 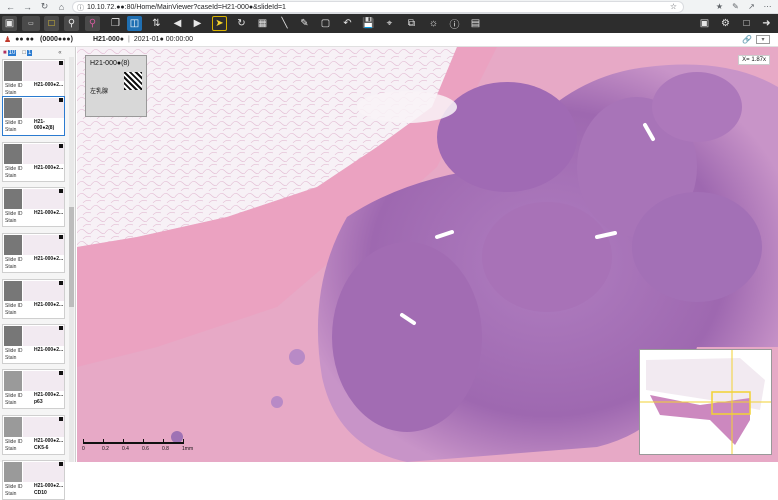 I want to click on scale-label: 0.2, so click(x=105, y=449).